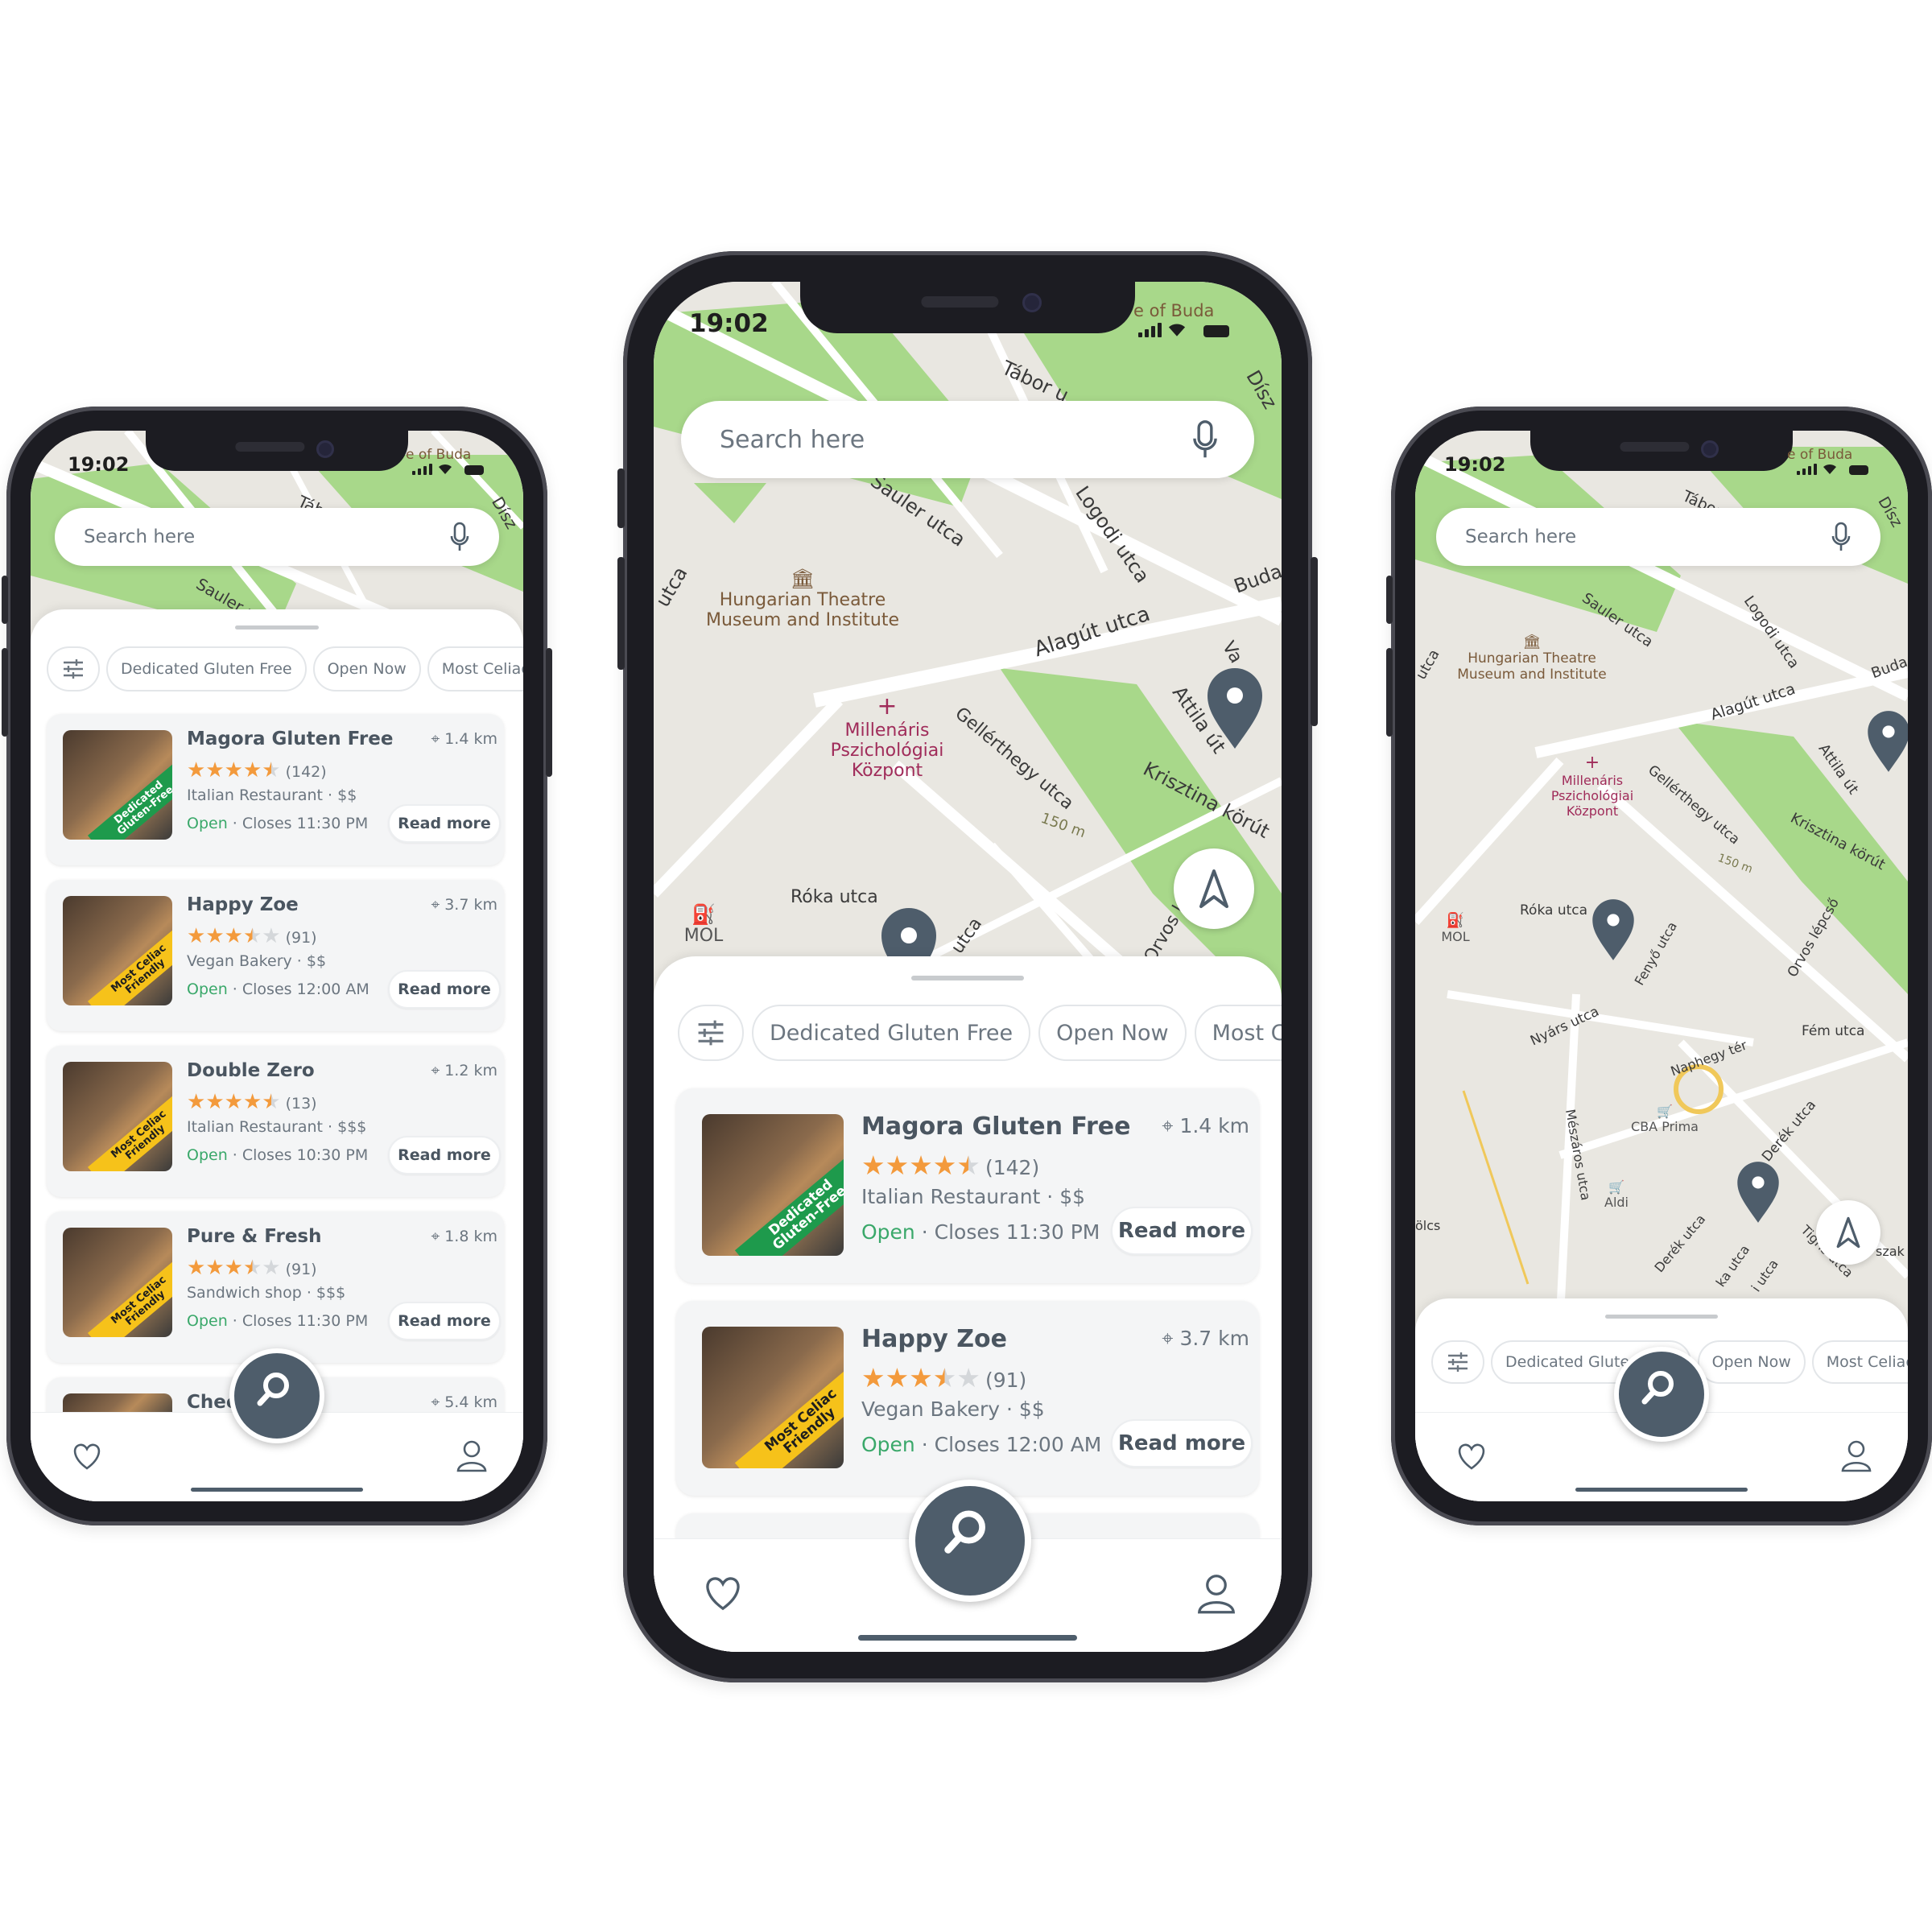 The width and height of the screenshot is (1932, 1932). I want to click on restaurant-distance: ⌖ 1.4 km, so click(464, 739).